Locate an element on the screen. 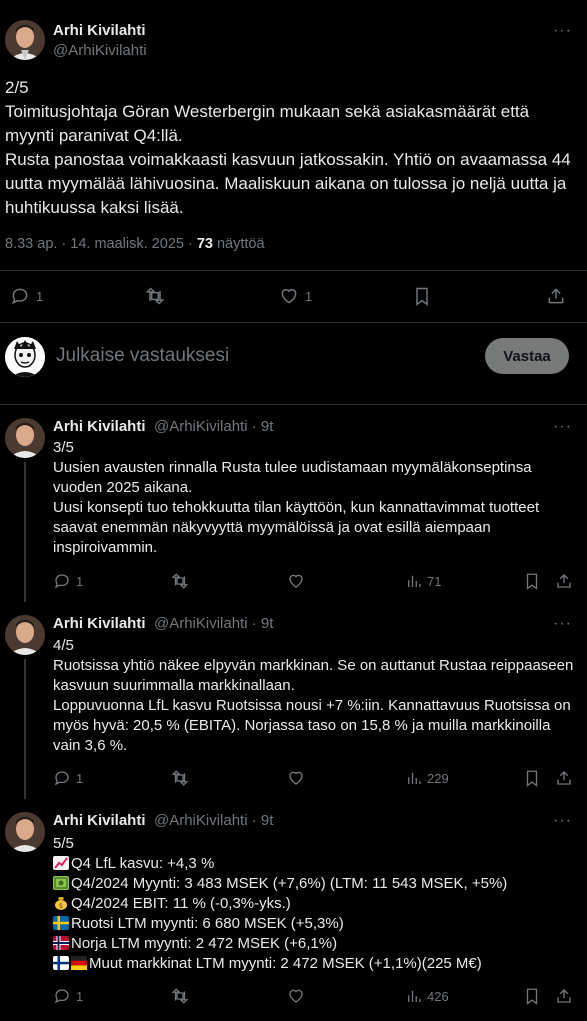 The height and width of the screenshot is (1021, 587). dollar-bills-emoji is located at coordinates (61, 883).